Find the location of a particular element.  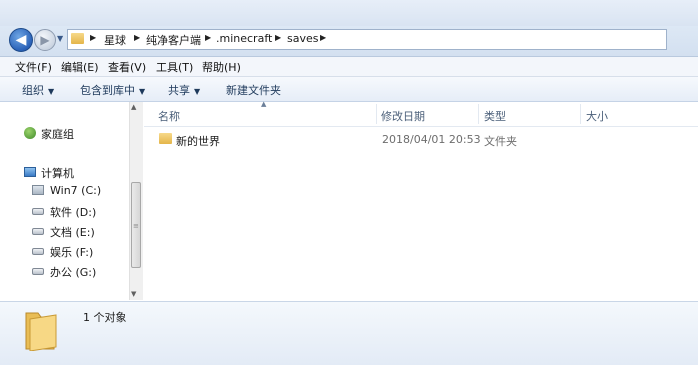

nav-item-drive-e: 文档 (E:) is located at coordinates (72, 232).